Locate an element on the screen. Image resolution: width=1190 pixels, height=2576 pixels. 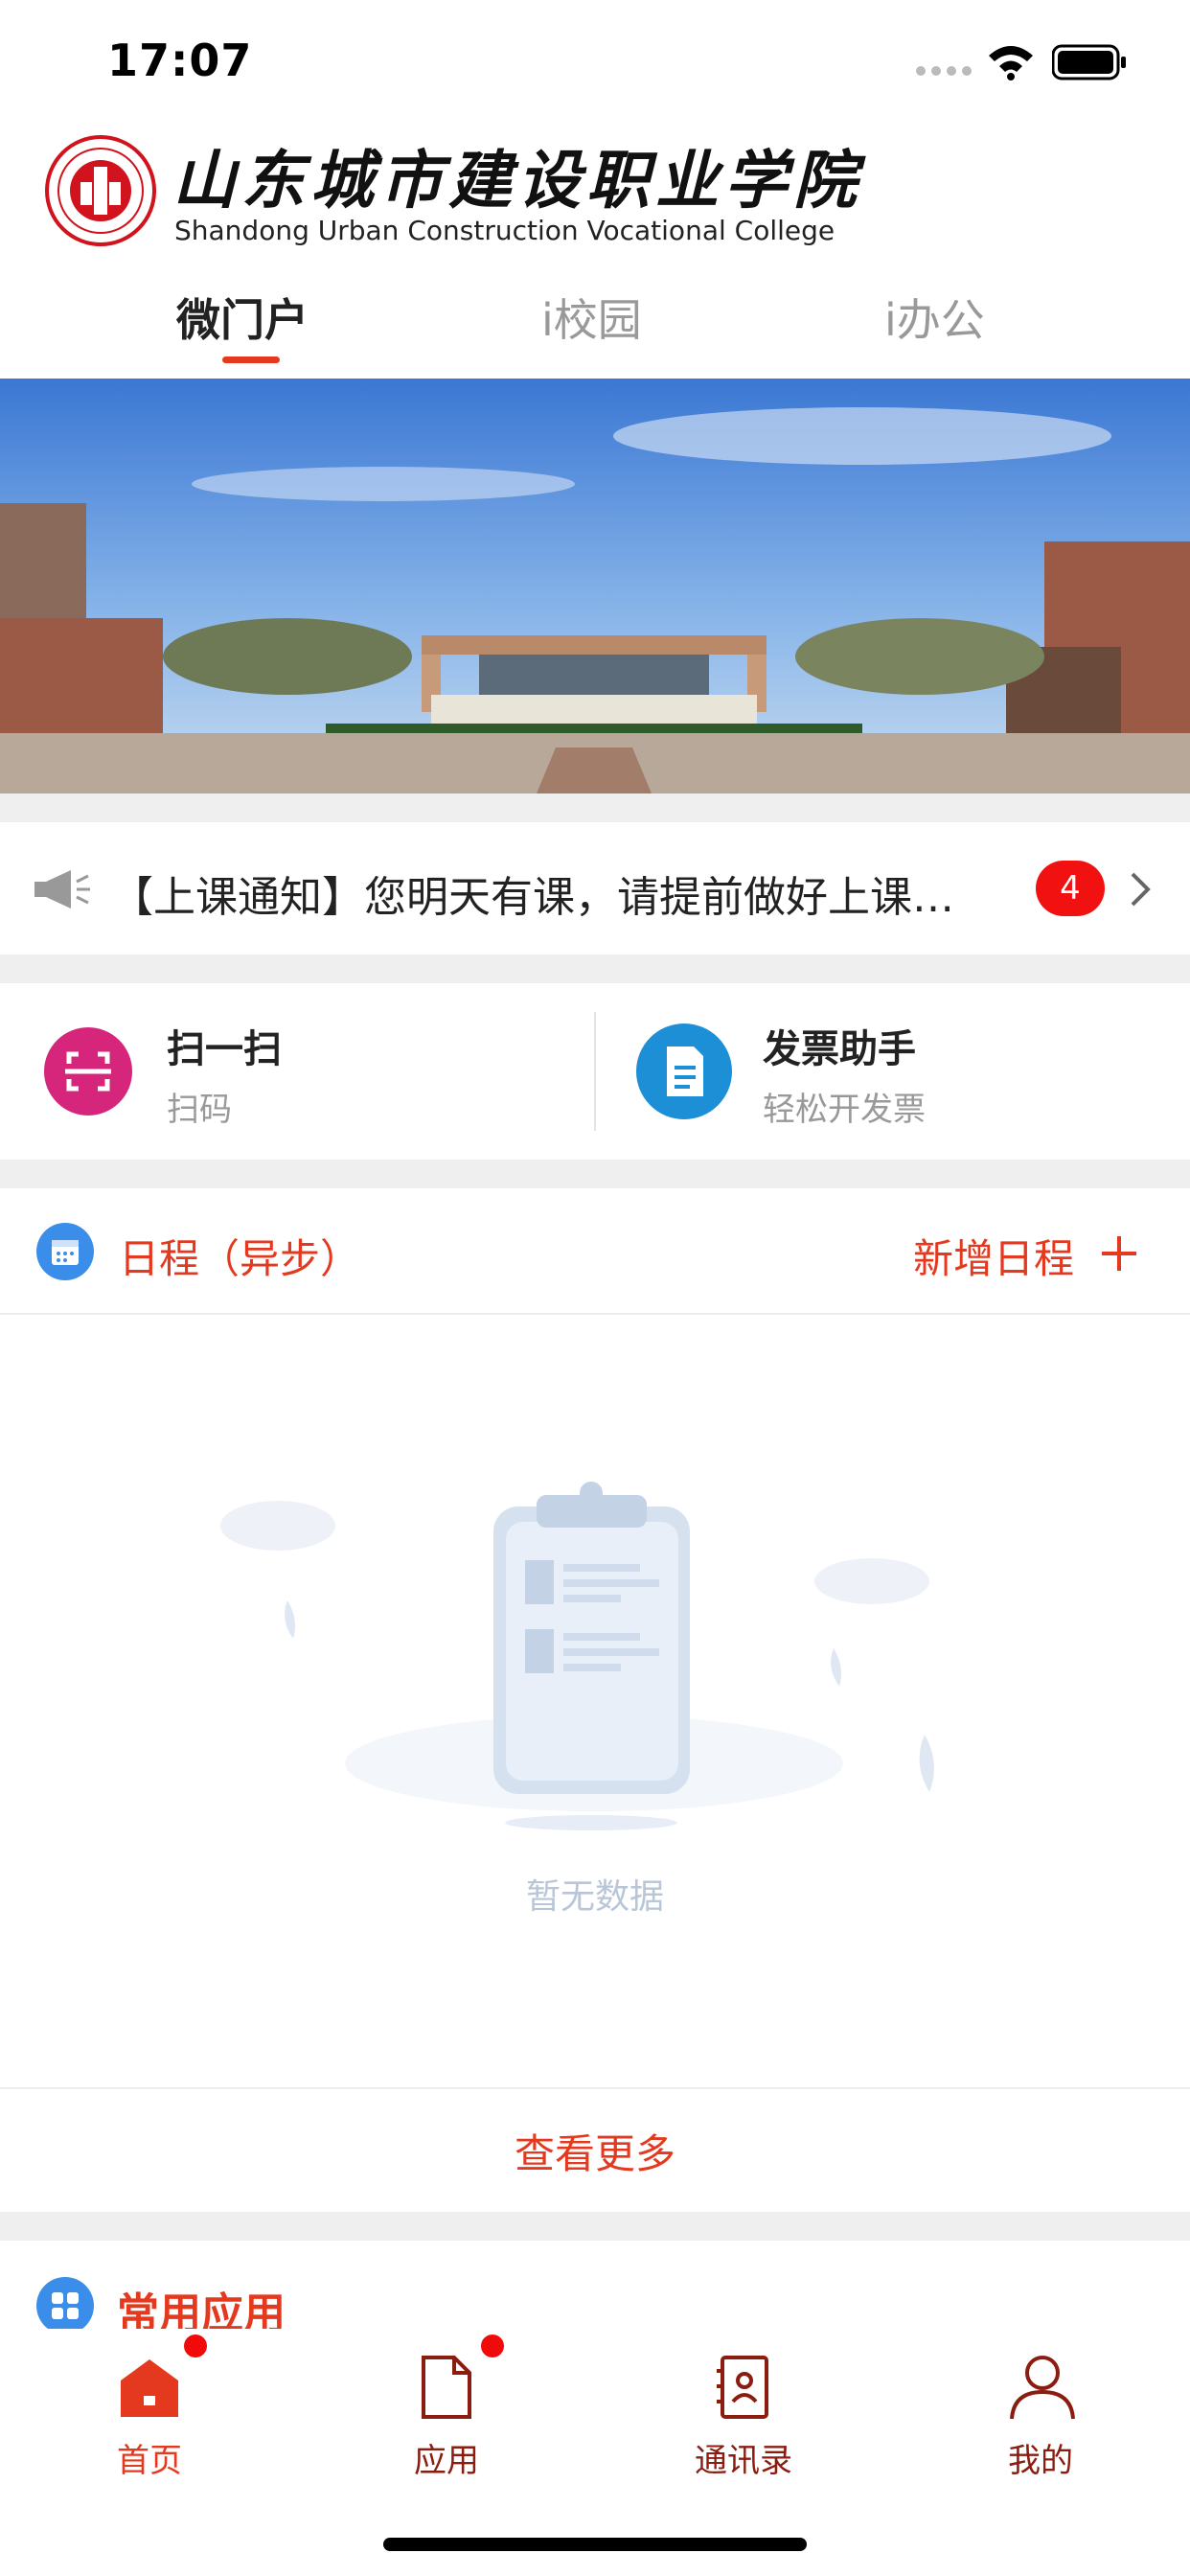
plus-icon is located at coordinates (1119, 1253).